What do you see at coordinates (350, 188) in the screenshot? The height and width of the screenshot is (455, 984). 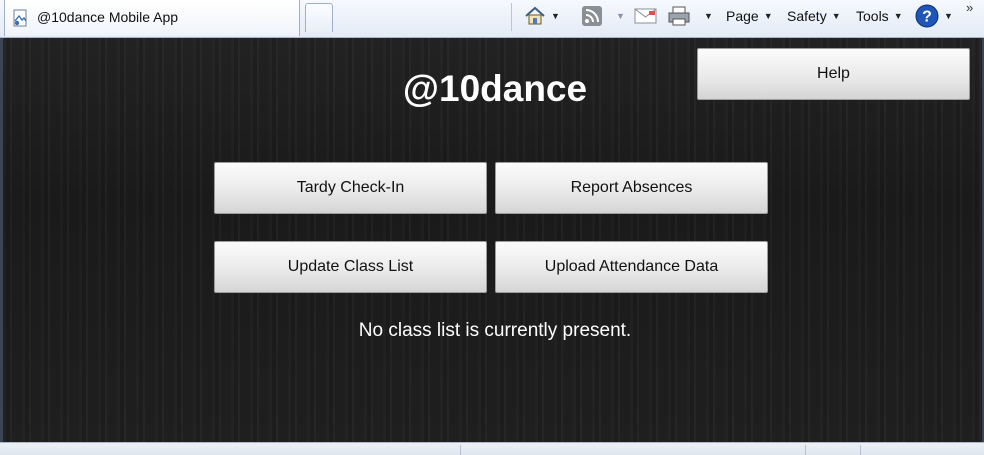 I see `tardy-check-in-button: Tardy Check-In` at bounding box center [350, 188].